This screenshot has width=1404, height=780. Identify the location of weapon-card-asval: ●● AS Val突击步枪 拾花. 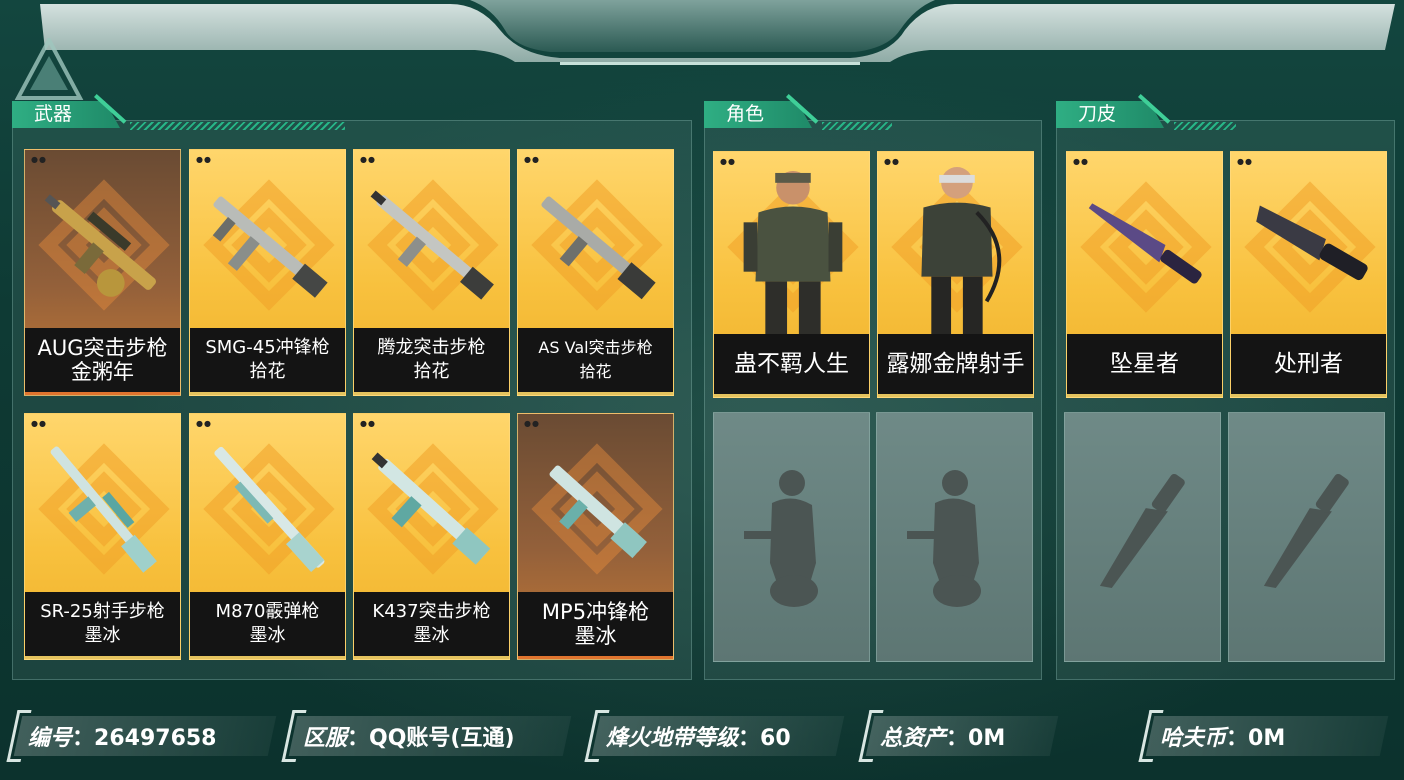
(595, 272).